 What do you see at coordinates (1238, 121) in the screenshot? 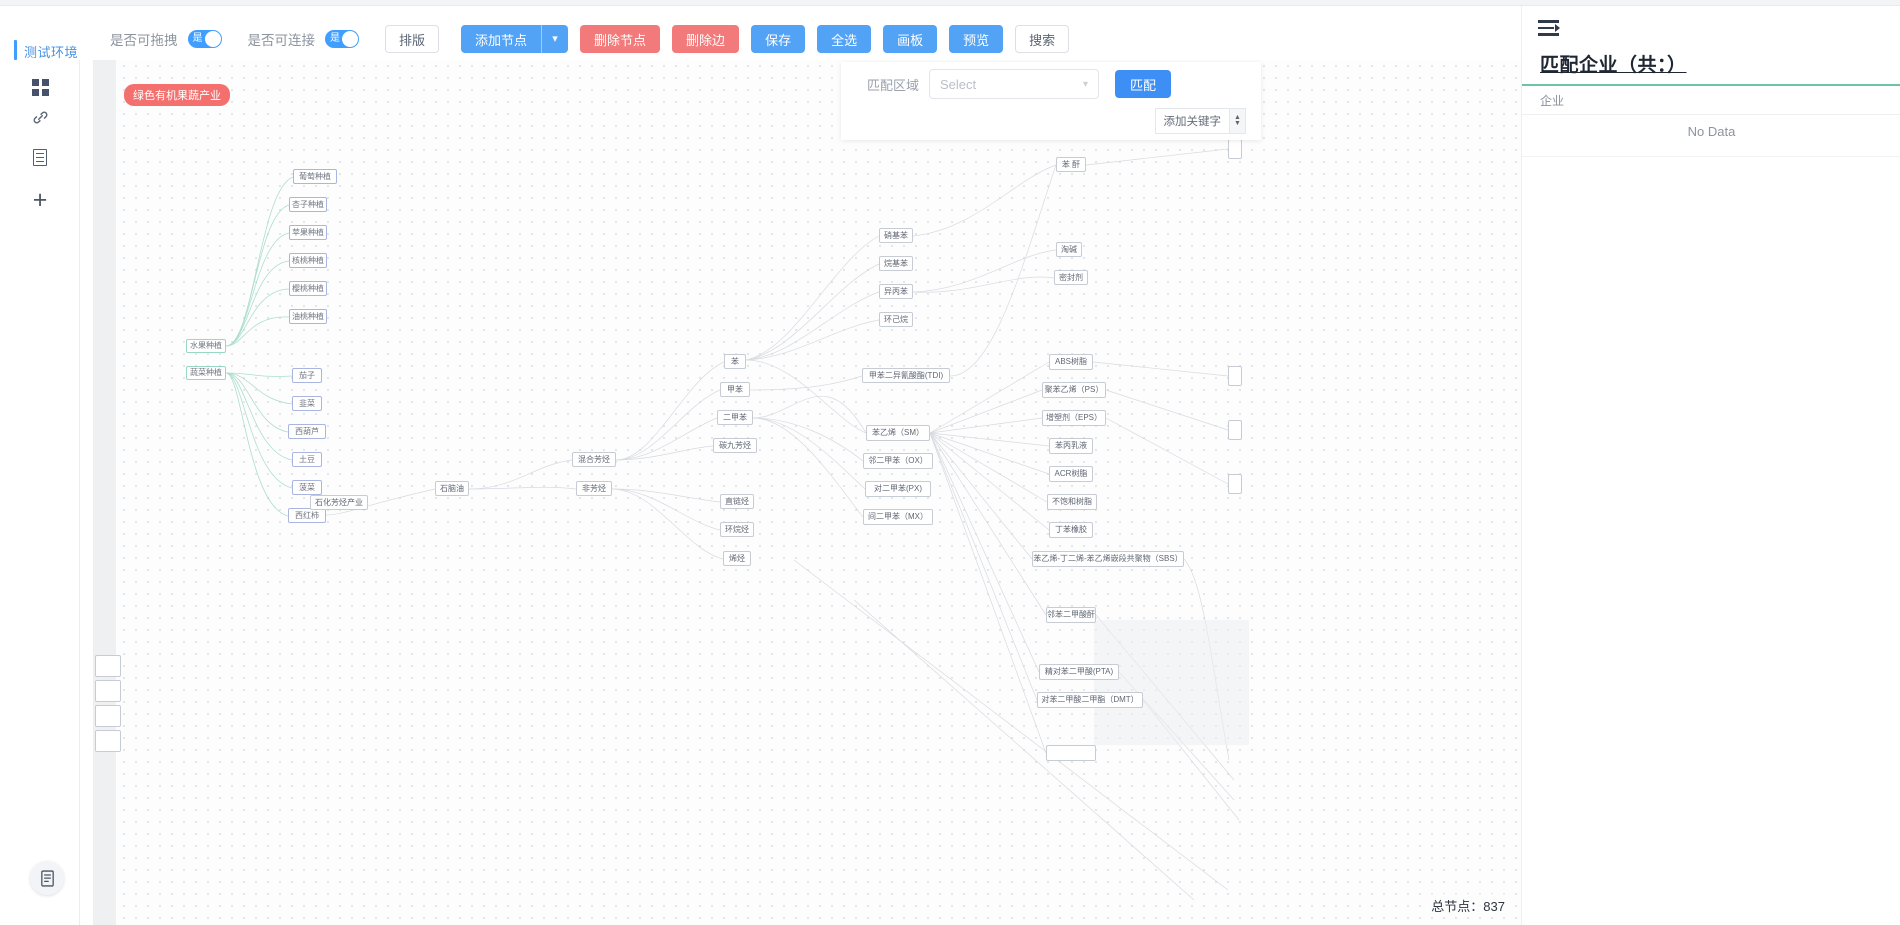
I see `keyword-spinner: ▲ ▼` at bounding box center [1238, 121].